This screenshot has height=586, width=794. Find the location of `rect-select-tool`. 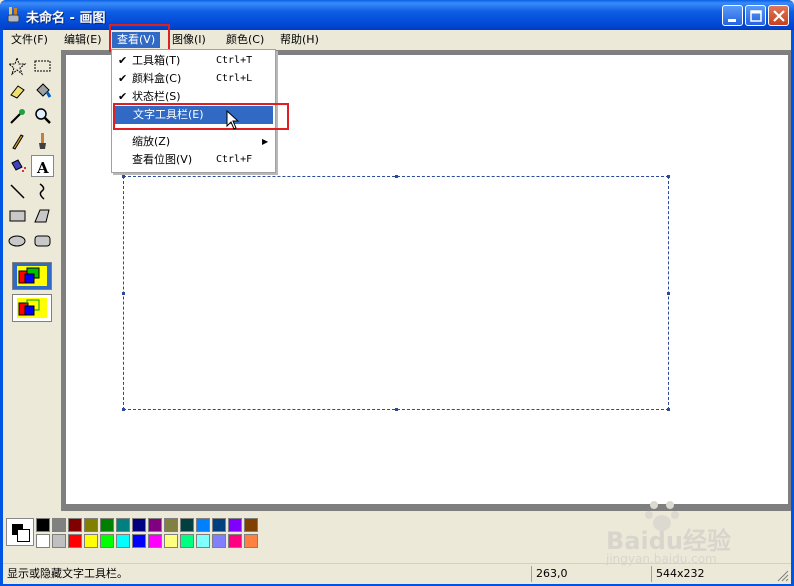

rect-select-tool is located at coordinates (42, 66).